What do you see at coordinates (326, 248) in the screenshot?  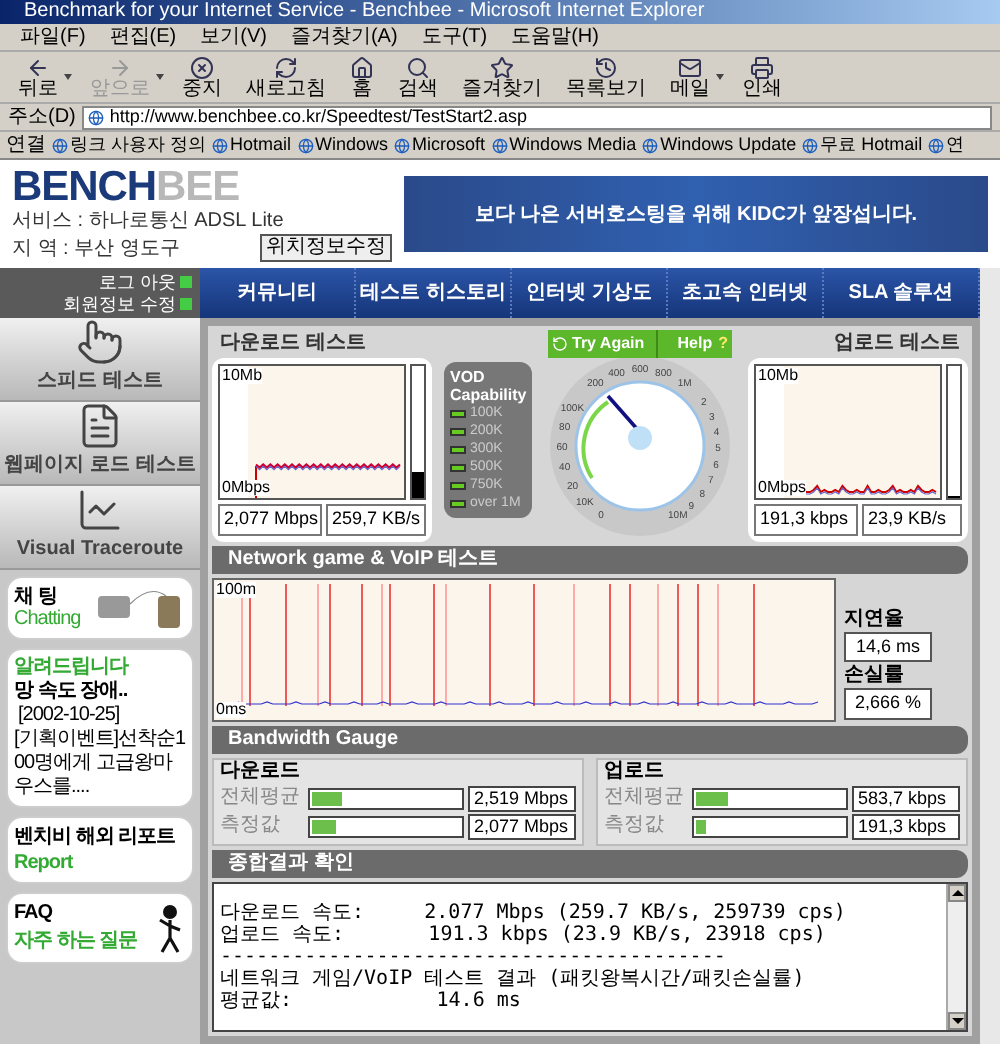 I see `location-edit-button: 위치정보수정` at bounding box center [326, 248].